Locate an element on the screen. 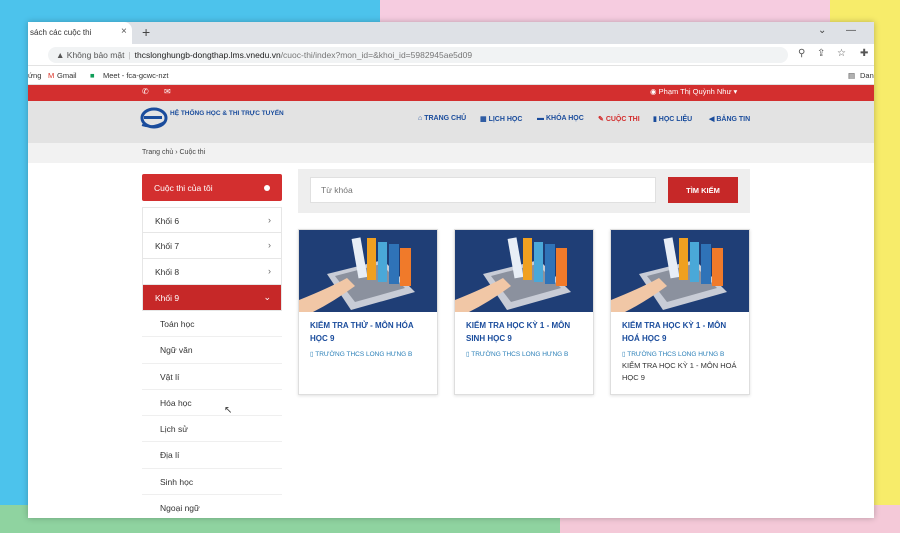 This screenshot has width=900, height=533. new-tab-button: + is located at coordinates (146, 32).